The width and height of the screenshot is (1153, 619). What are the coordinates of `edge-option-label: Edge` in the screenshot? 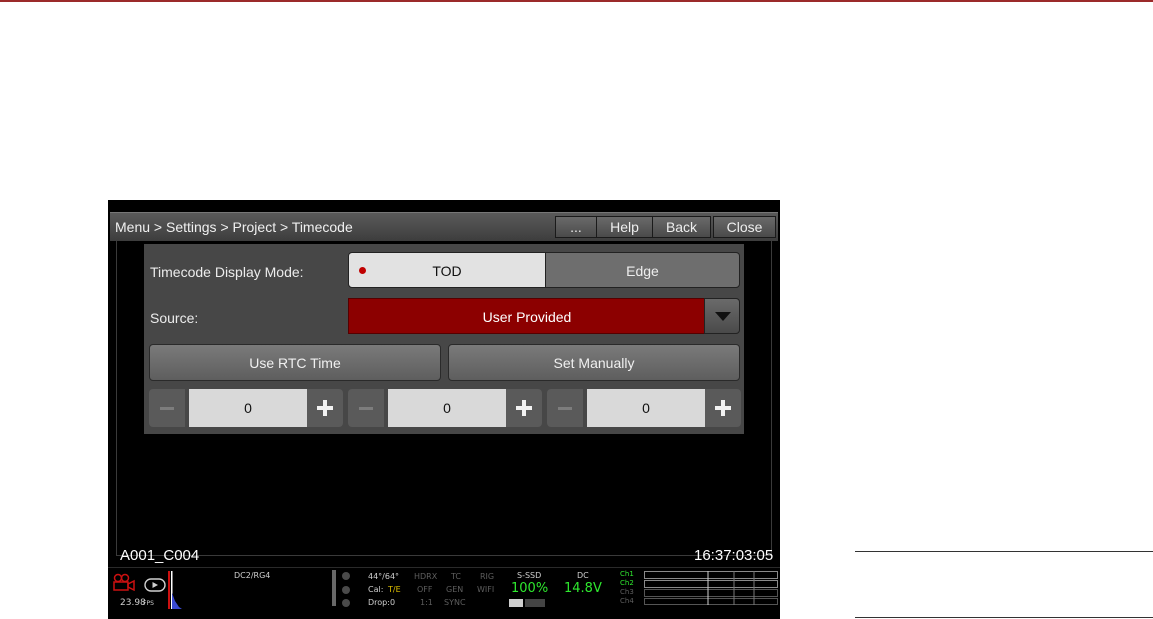 It's located at (642, 271).